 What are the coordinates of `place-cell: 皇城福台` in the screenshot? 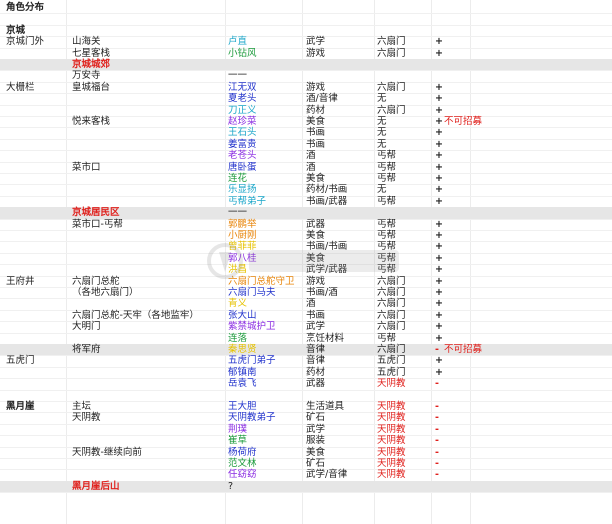 It's located at (91, 87).